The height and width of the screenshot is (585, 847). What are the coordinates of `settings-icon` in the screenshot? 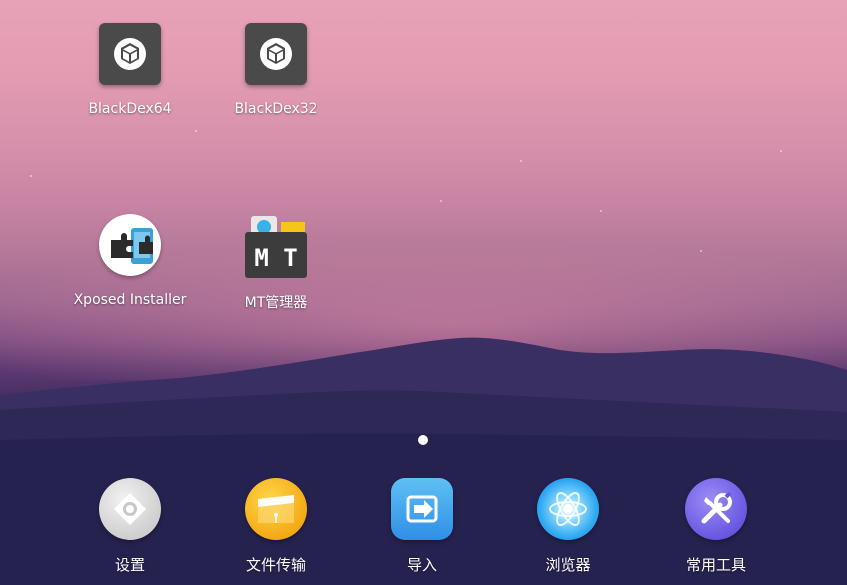 It's located at (130, 509).